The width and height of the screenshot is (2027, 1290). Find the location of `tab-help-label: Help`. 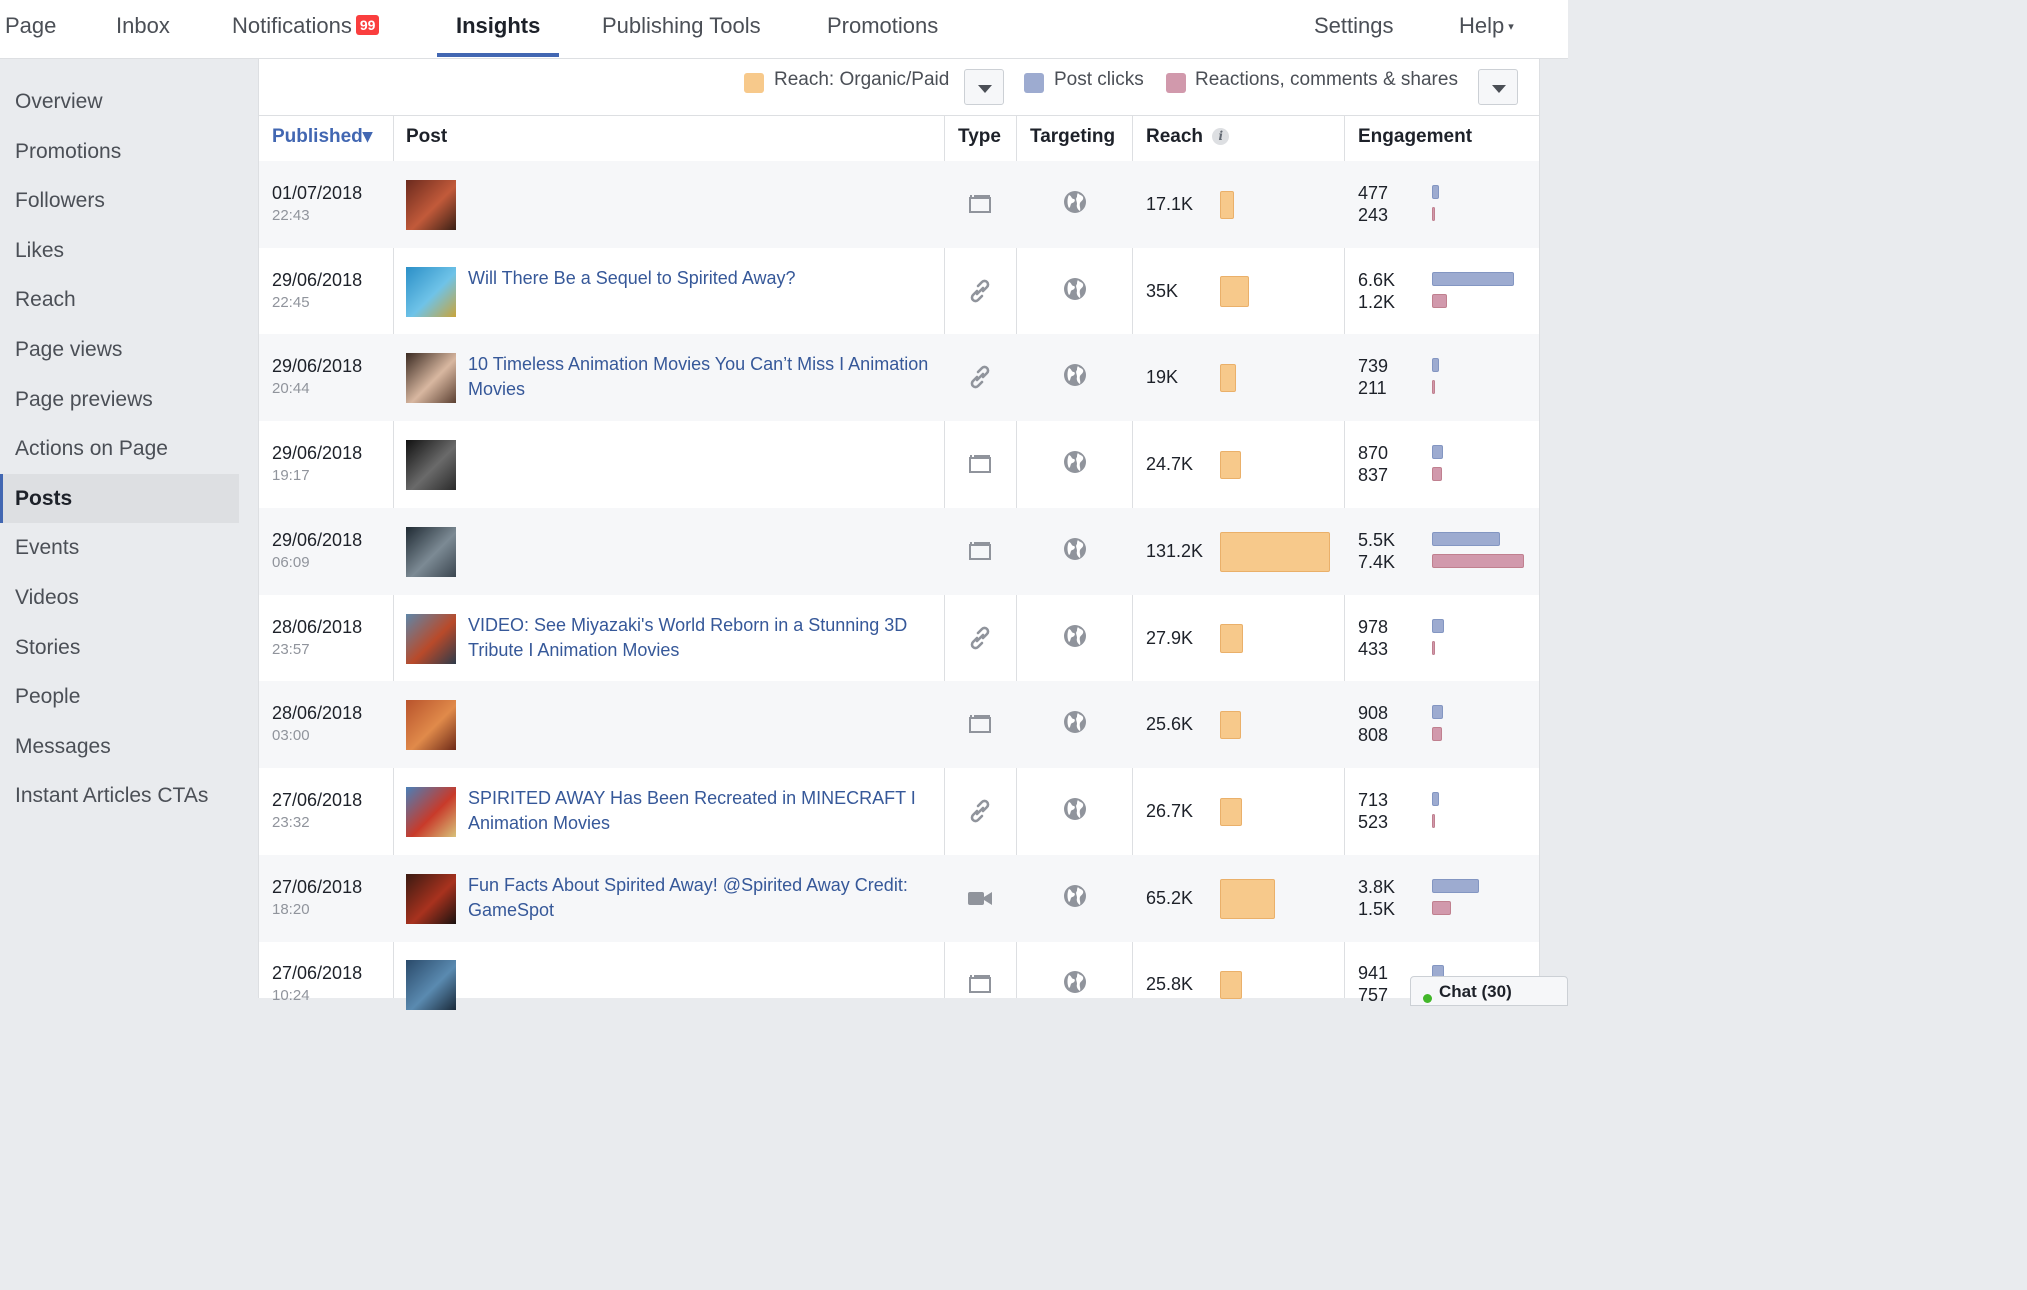

tab-help-label: Help is located at coordinates (1482, 25).